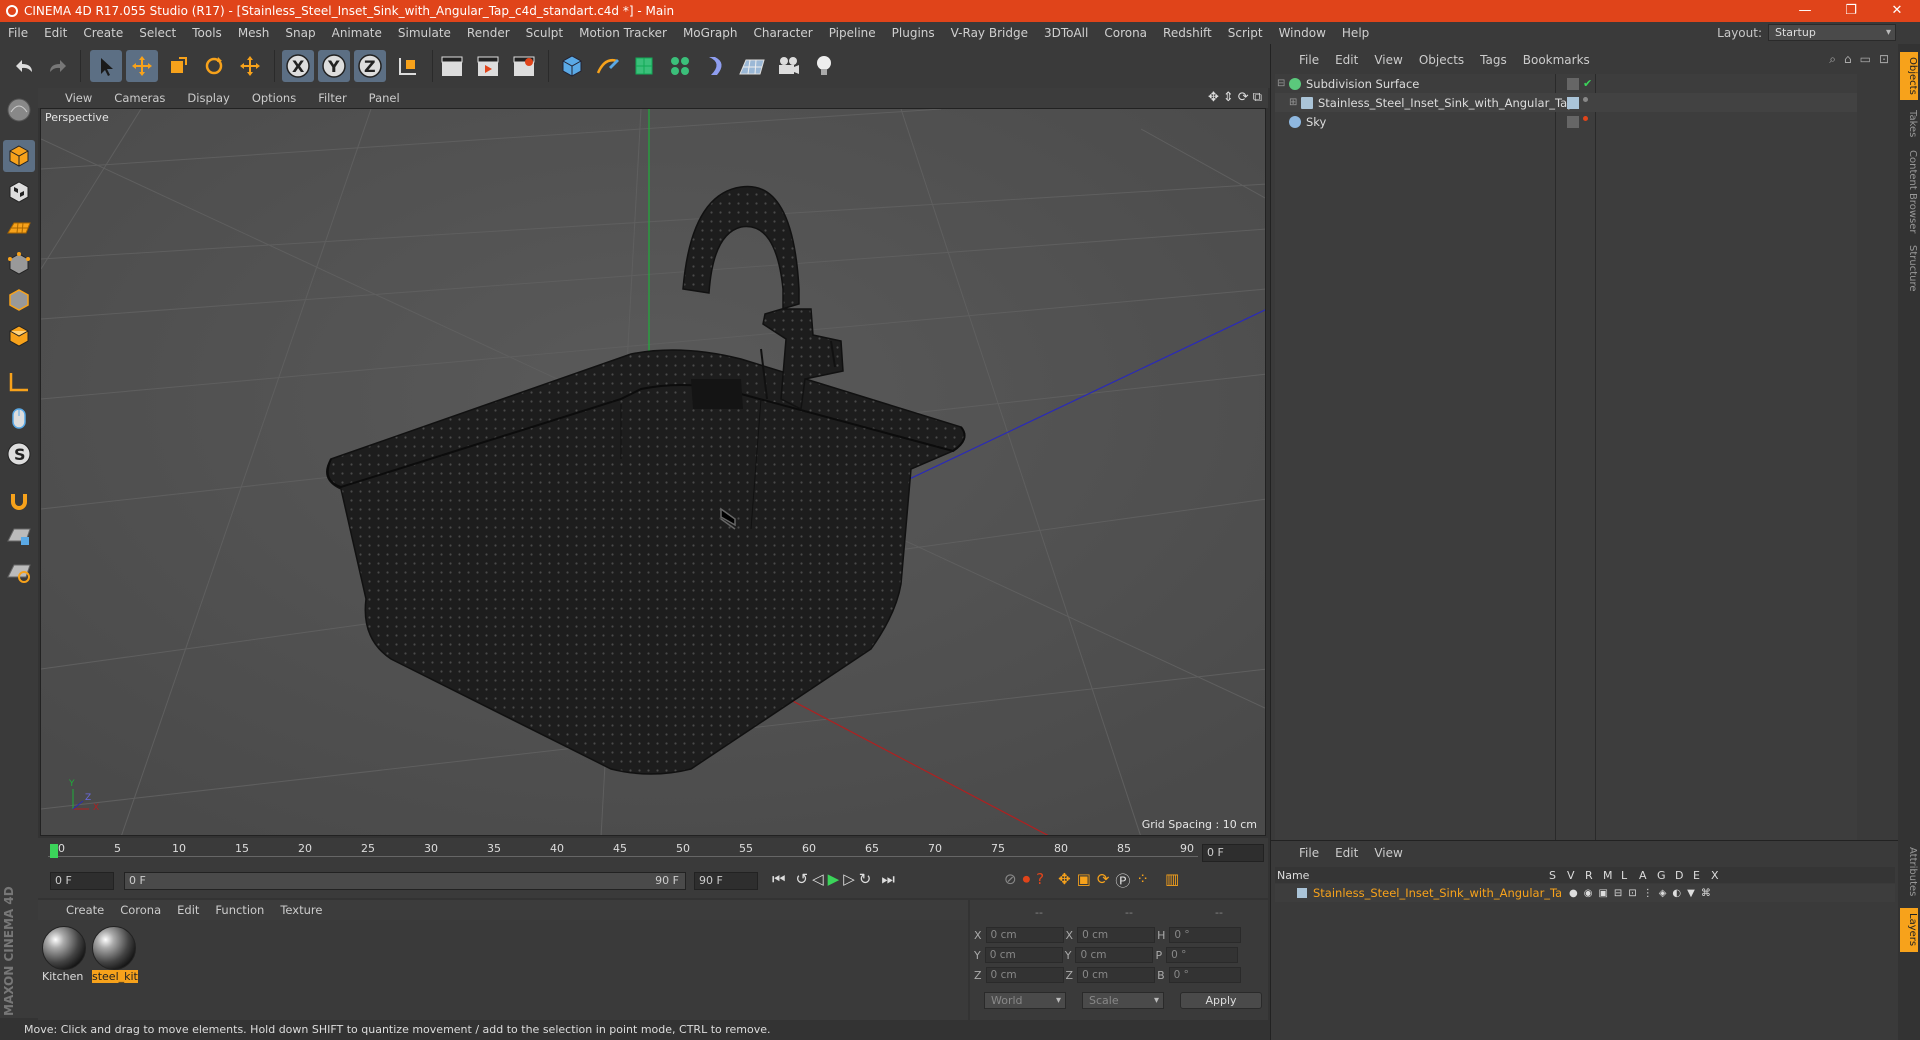 The image size is (1920, 1040). I want to click on menu-mesh: Mesh, so click(254, 33).